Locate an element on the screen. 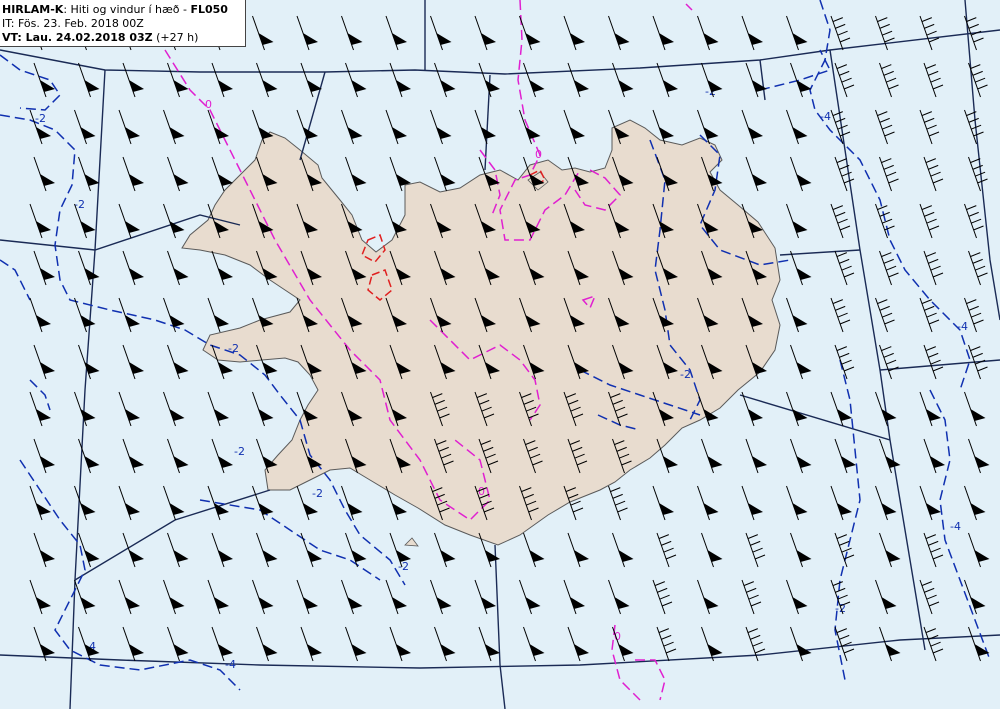 This screenshot has height=709, width=1000. forecast-offset: (+27 h) is located at coordinates (175, 37).